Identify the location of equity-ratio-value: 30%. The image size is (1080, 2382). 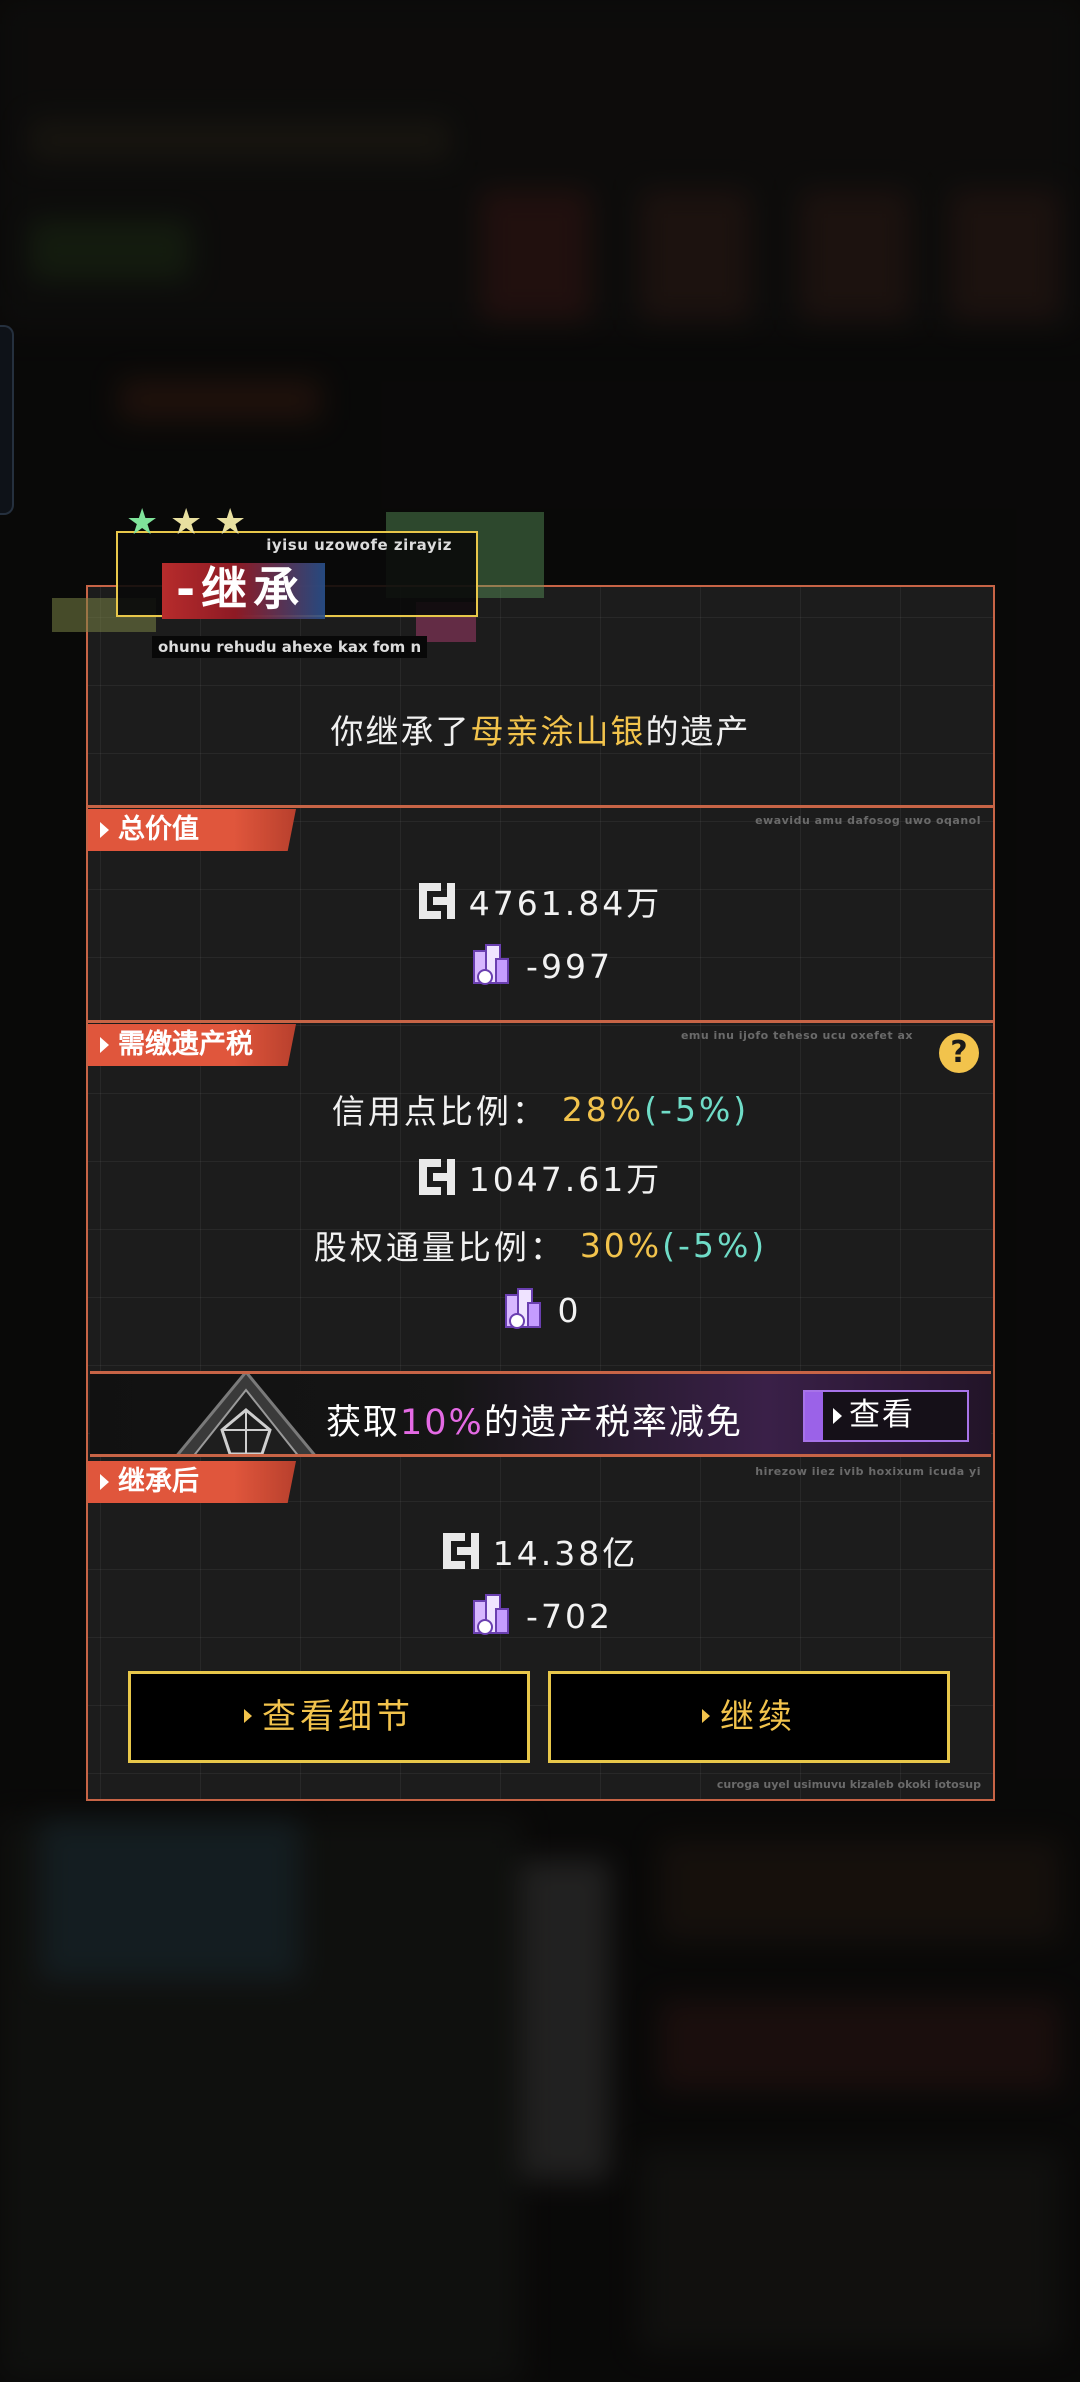
(621, 1245).